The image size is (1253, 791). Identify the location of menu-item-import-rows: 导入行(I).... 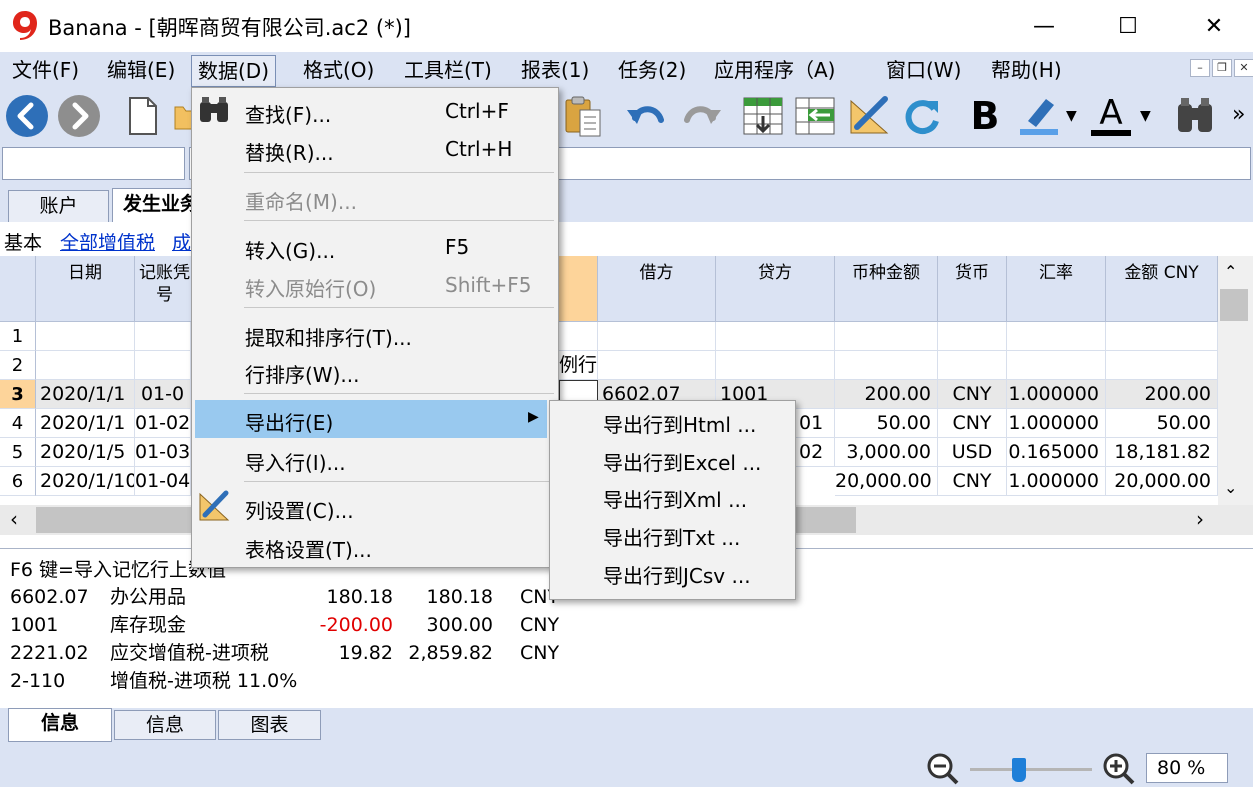
(375, 459).